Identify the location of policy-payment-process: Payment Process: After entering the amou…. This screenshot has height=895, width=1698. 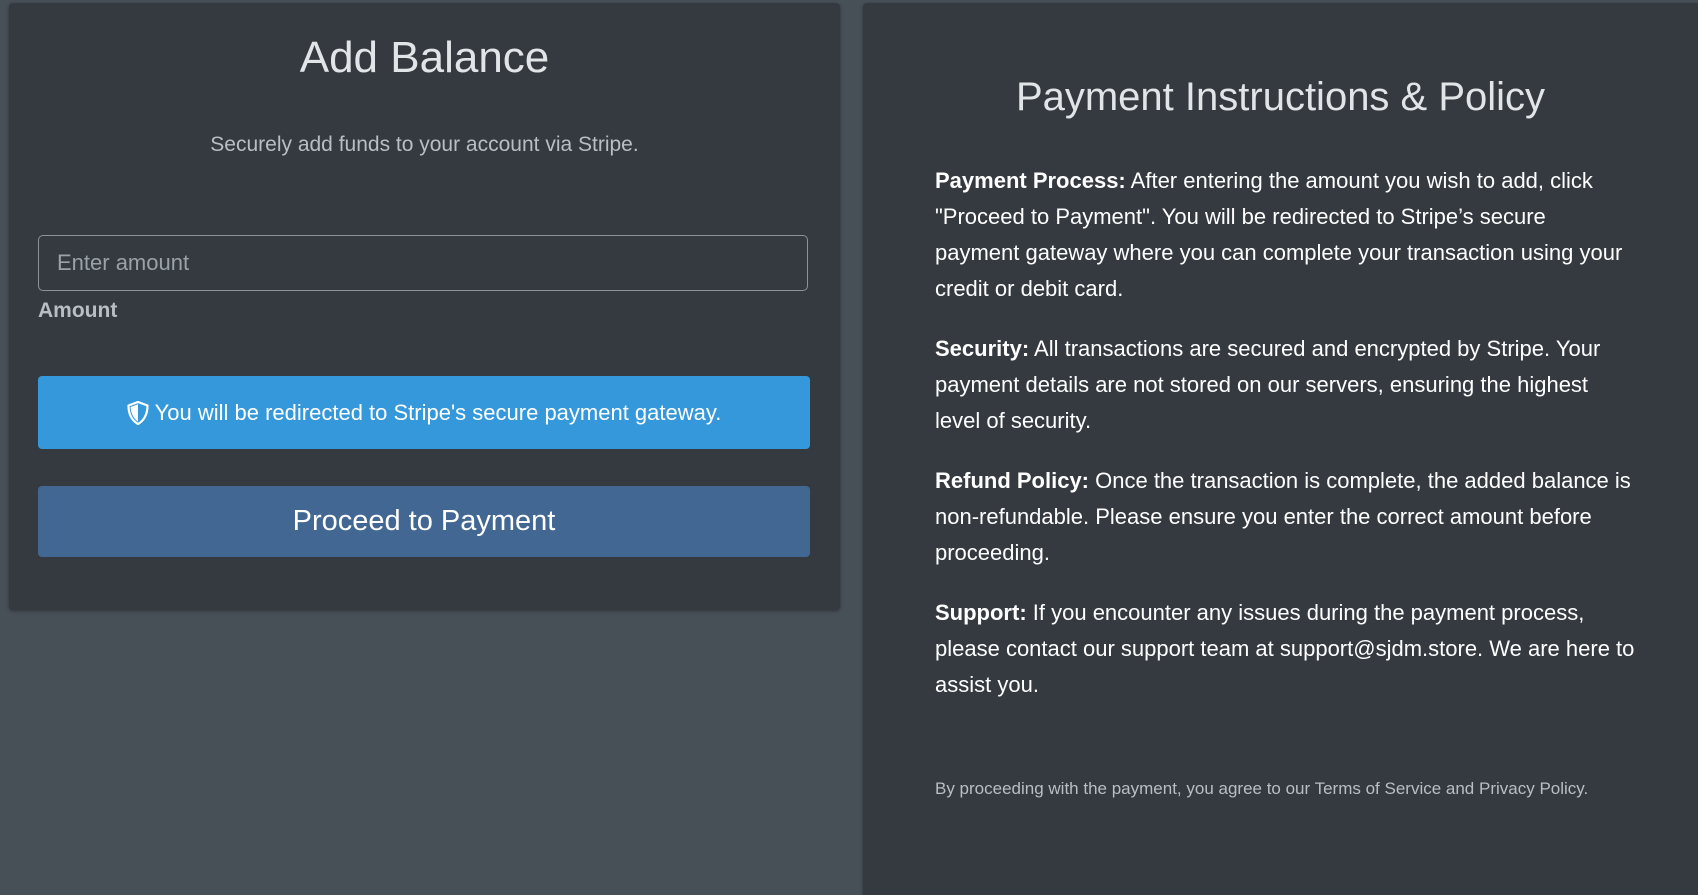
(1285, 235).